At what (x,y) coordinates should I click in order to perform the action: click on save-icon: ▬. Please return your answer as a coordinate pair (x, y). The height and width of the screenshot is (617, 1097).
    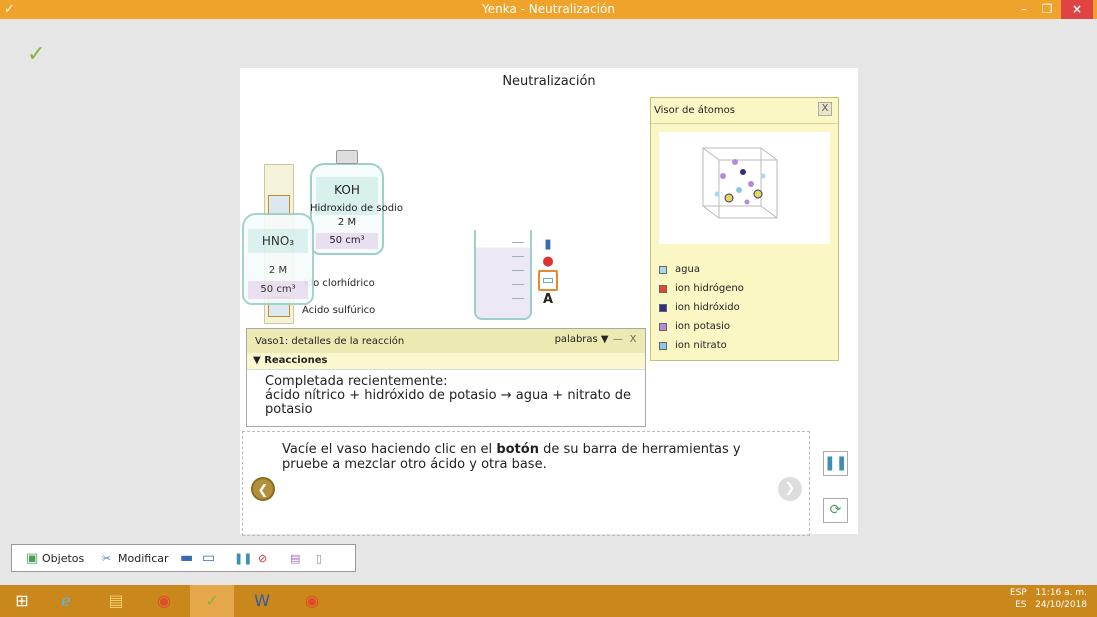
    Looking at the image, I should click on (186, 559).